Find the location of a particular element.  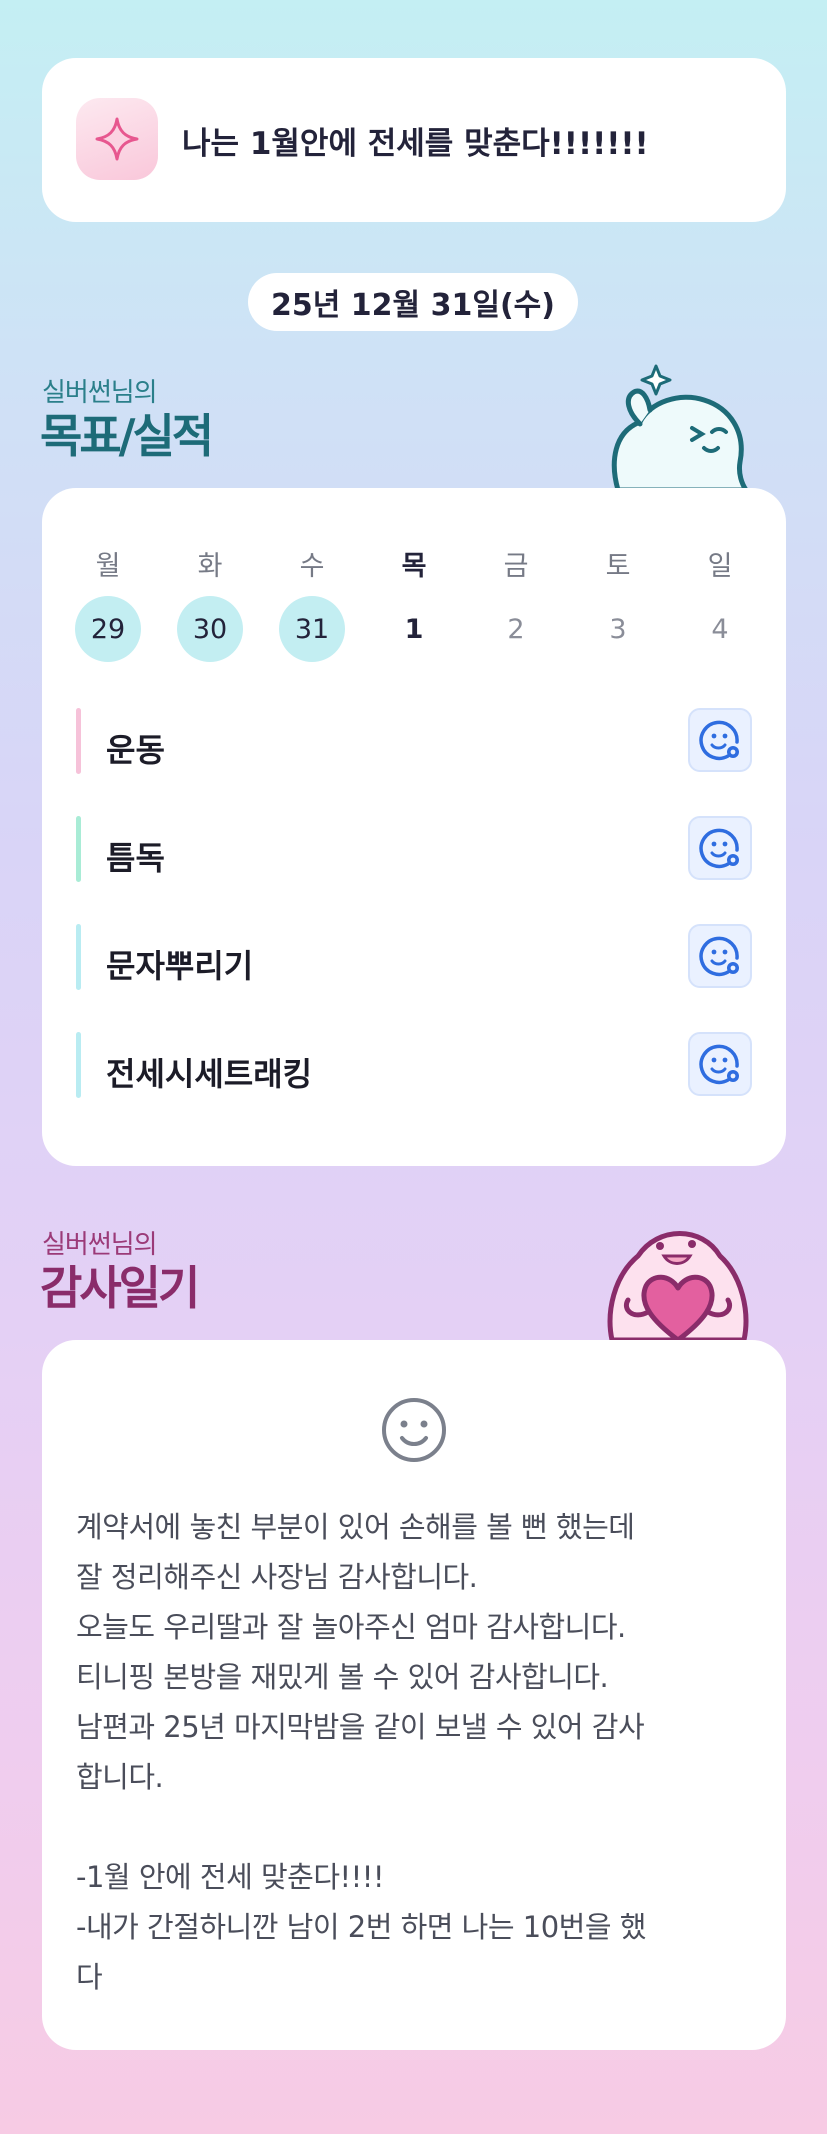

mascot-pink-heart-illustration is located at coordinates (678, 1286).